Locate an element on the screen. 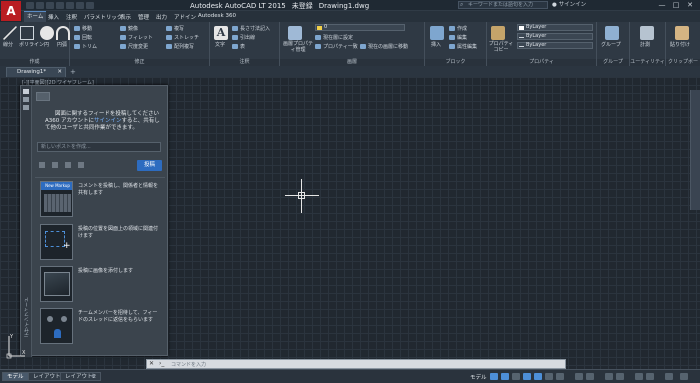 Image resolution: width=700 pixels, height=383 pixels. annotation-visibility-icon is located at coordinates (590, 376).